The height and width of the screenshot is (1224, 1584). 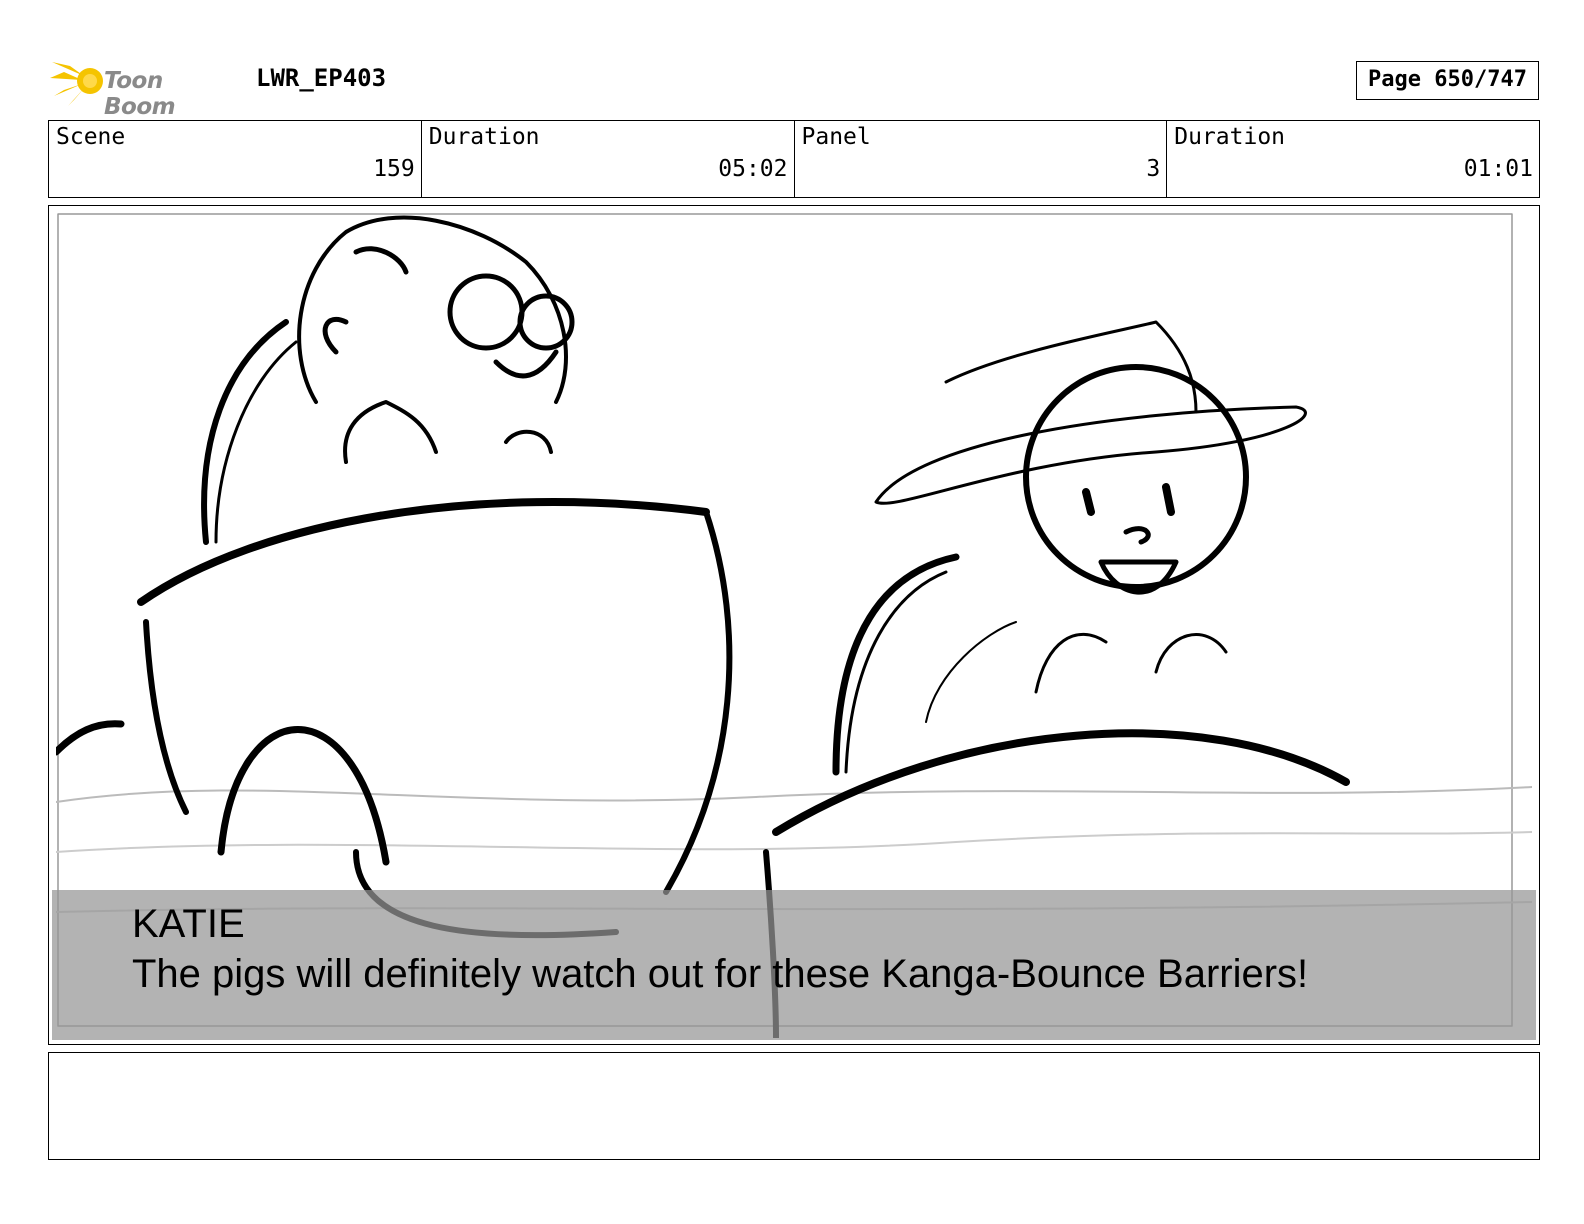 I want to click on panel-duration-value: 01:01, so click(x=1498, y=169).